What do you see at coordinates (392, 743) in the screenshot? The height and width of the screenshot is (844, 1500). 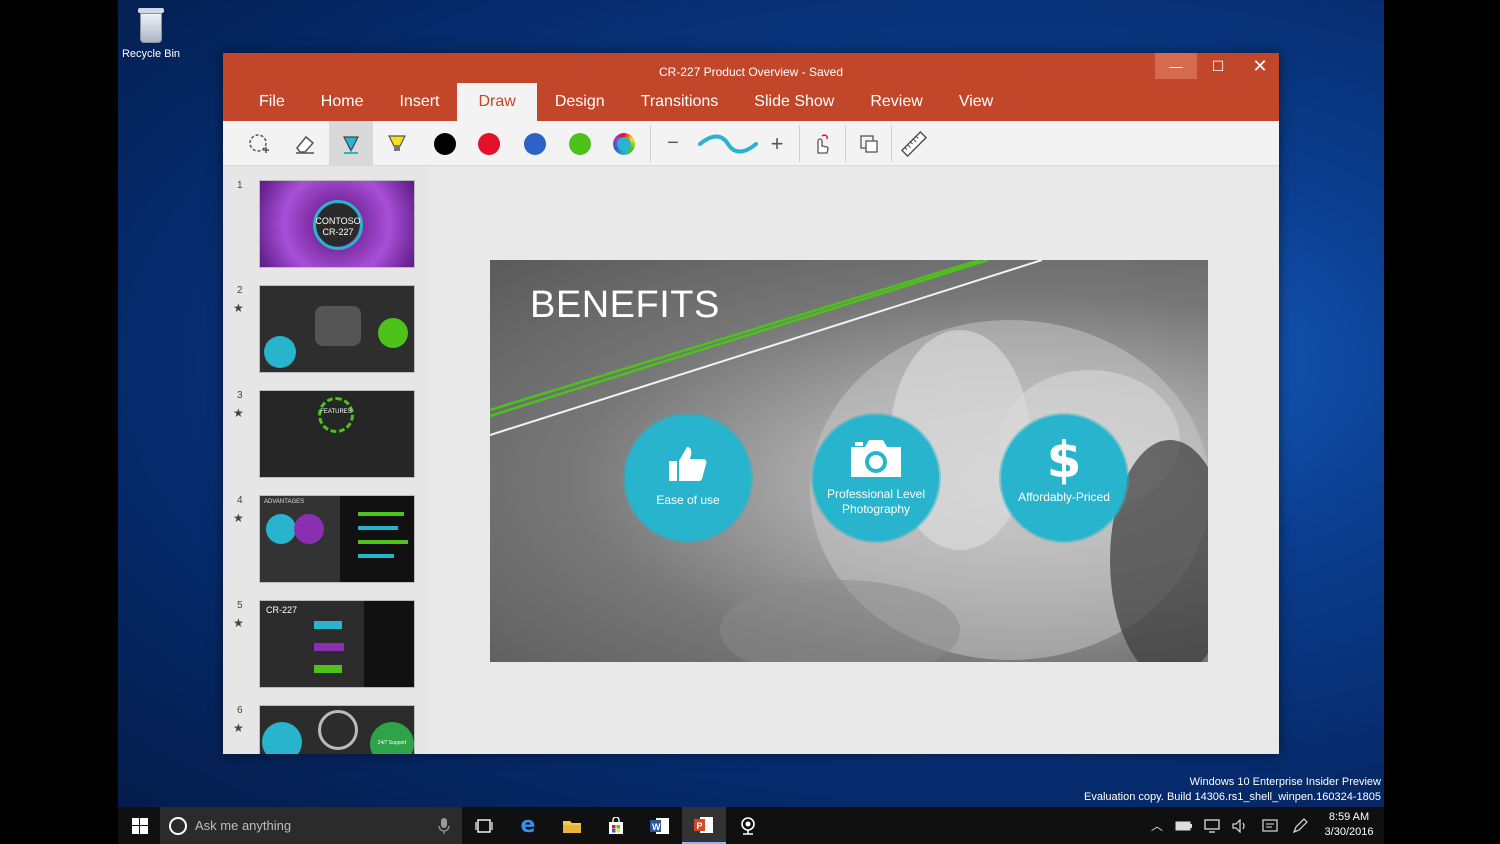 I see `slide-6-text: 24/7 Support` at bounding box center [392, 743].